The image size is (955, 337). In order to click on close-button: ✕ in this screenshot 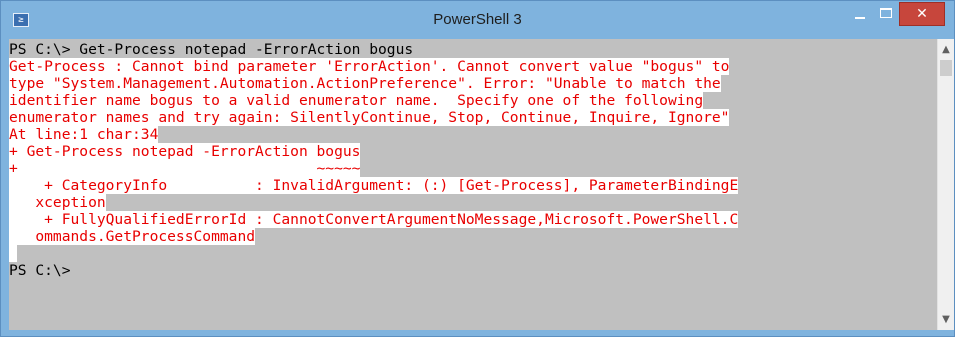, I will do `click(922, 14)`.